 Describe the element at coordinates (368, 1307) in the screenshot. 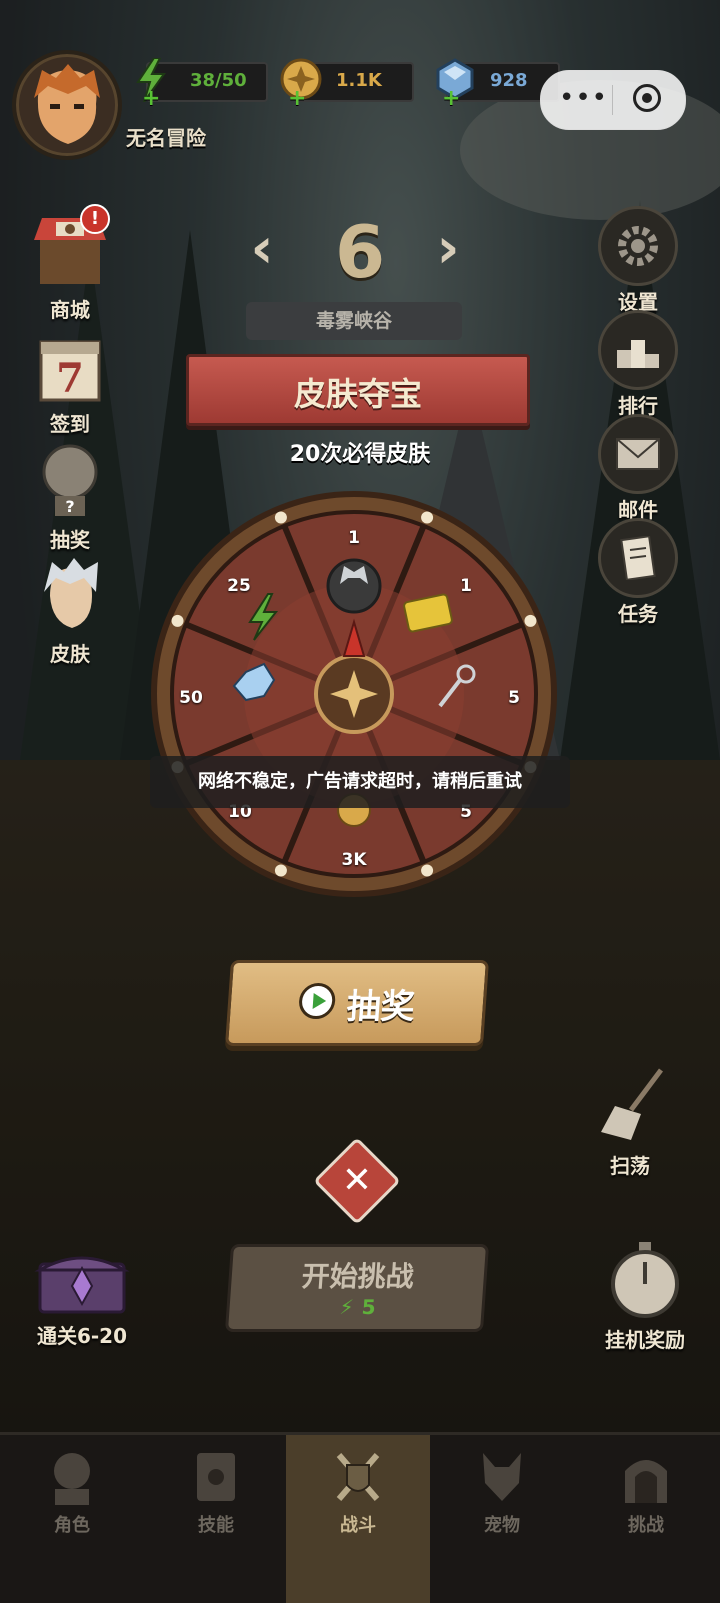

I see `challenge-cost-value: 5` at that location.